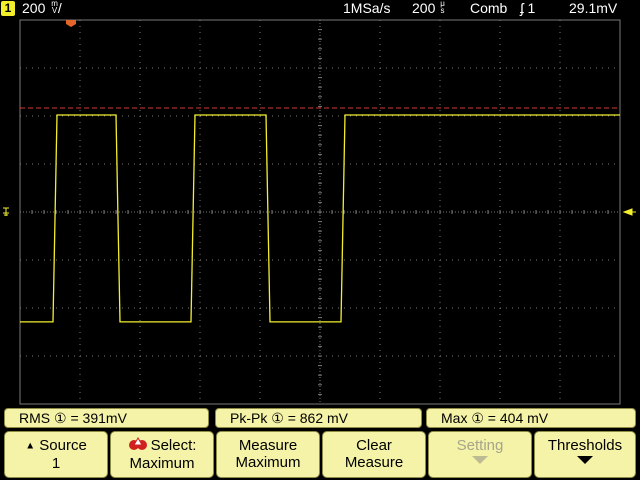  Describe the element at coordinates (593, 8) in the screenshot. I see `trigger-level: 29.1mV` at that location.